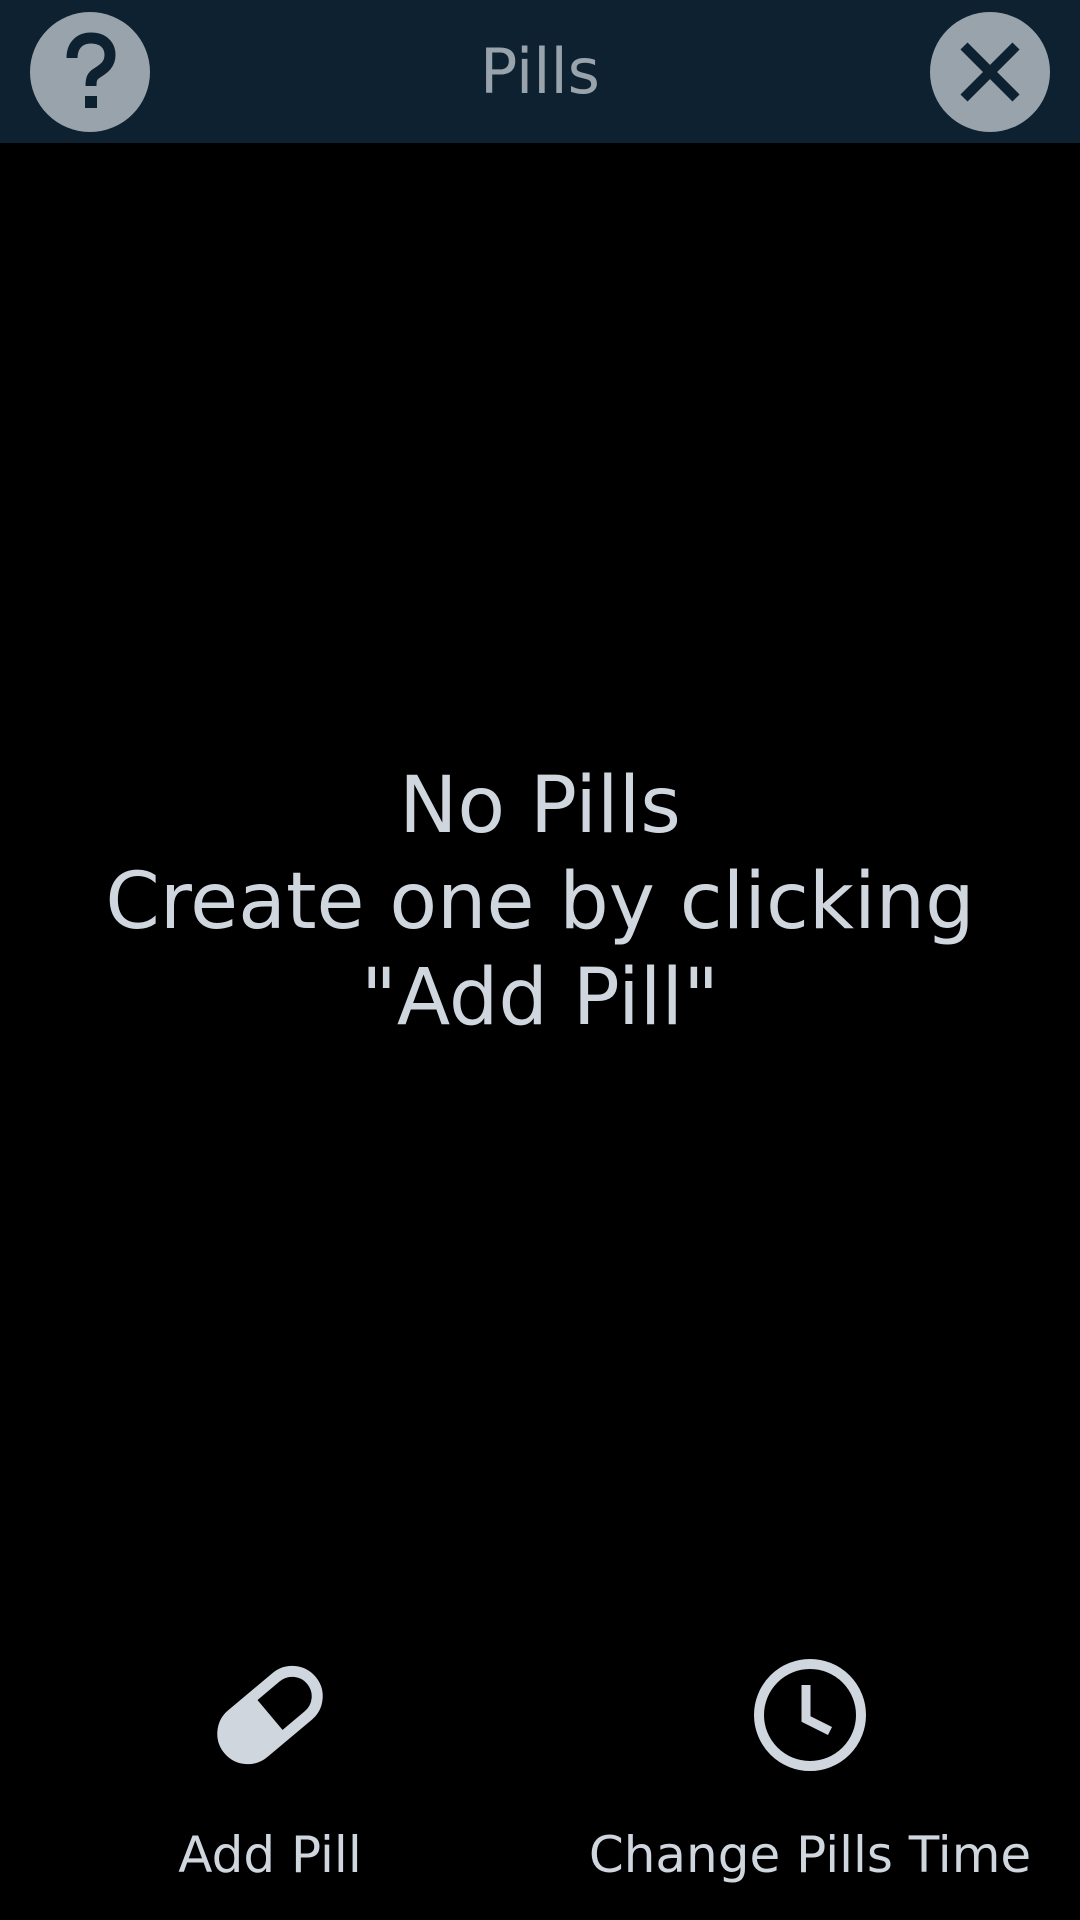 The height and width of the screenshot is (1920, 1080). Describe the element at coordinates (810, 1855) in the screenshot. I see `change-pills-time-label: Change Pills Time` at that location.